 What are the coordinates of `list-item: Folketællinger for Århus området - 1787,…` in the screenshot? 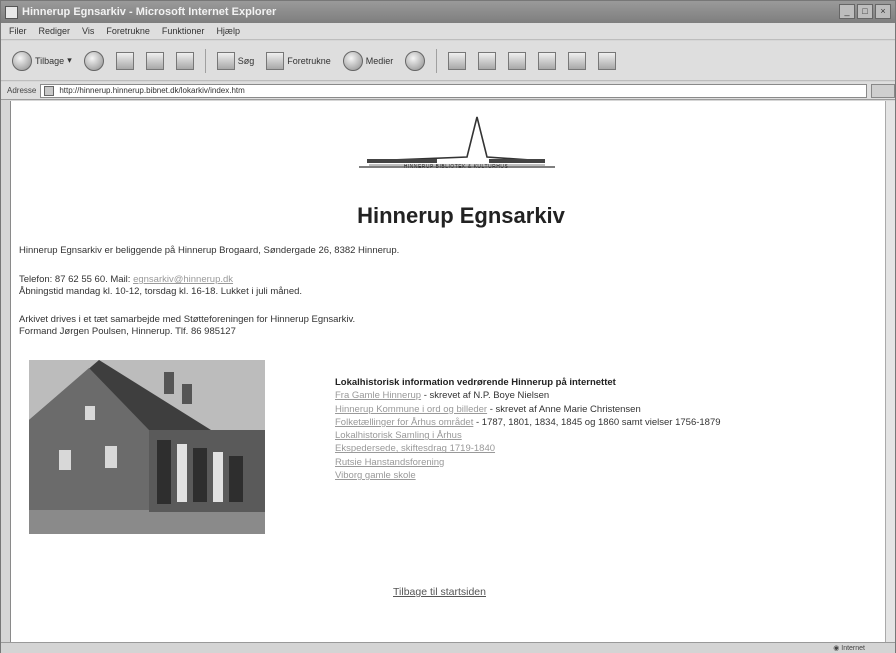 It's located at (528, 422).